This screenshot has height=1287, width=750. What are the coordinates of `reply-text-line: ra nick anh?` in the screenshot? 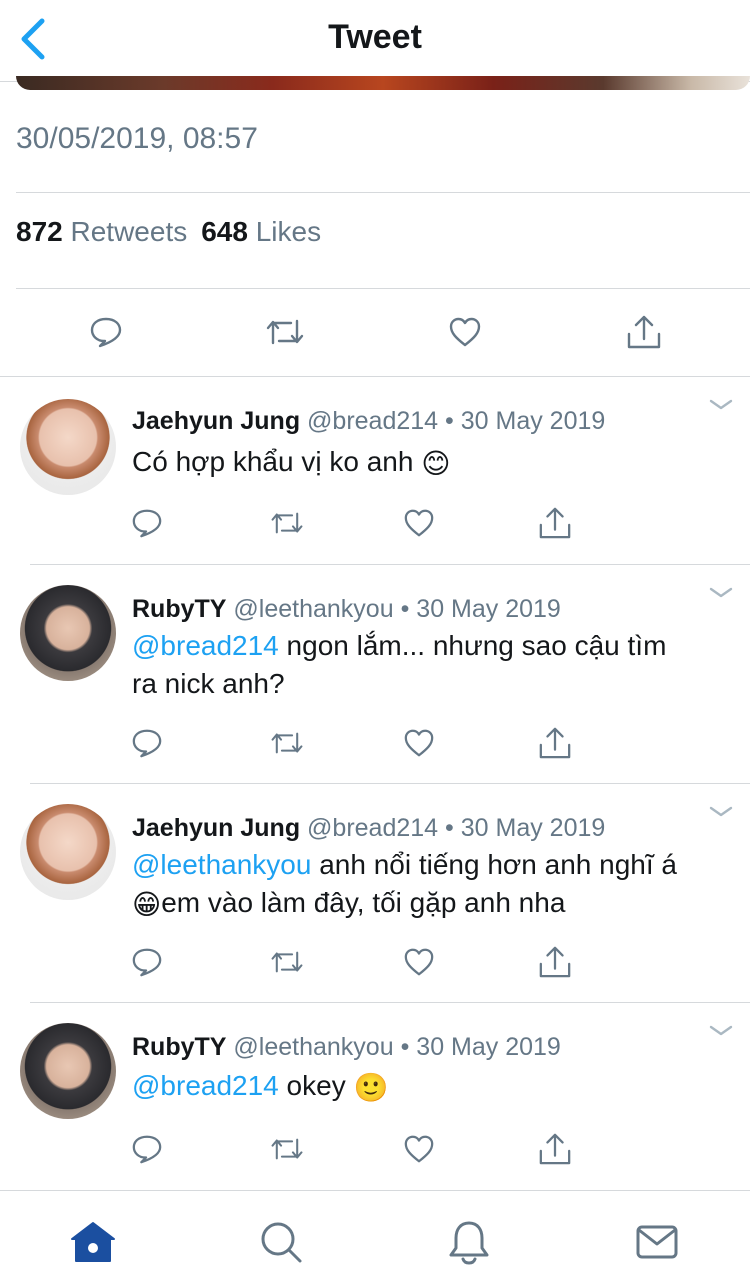 It's located at (208, 683).